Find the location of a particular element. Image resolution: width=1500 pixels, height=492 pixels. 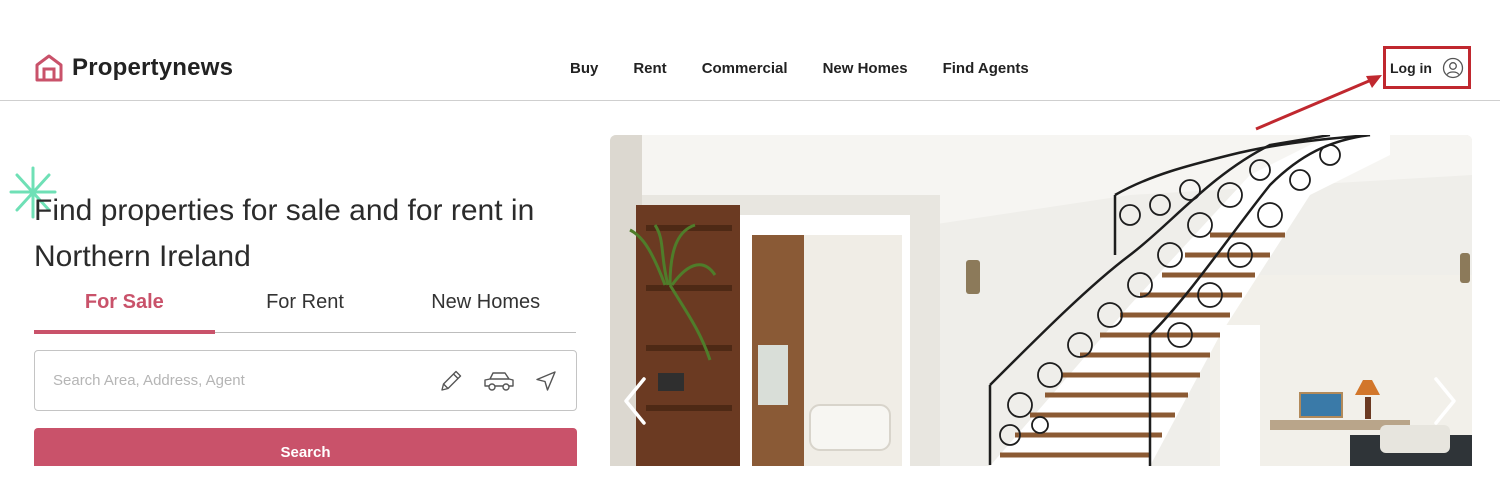

pencil-icon is located at coordinates (451, 381).